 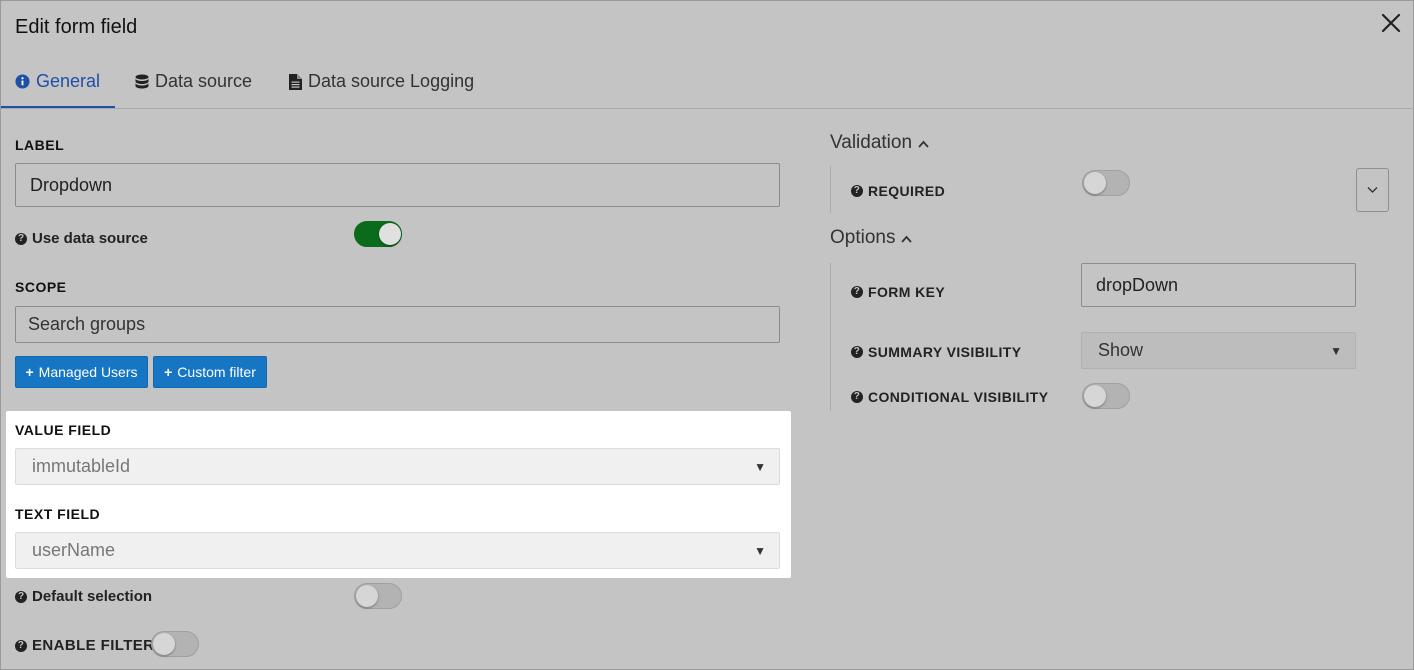 I want to click on required-label: ? REQUIRED, so click(x=898, y=191).